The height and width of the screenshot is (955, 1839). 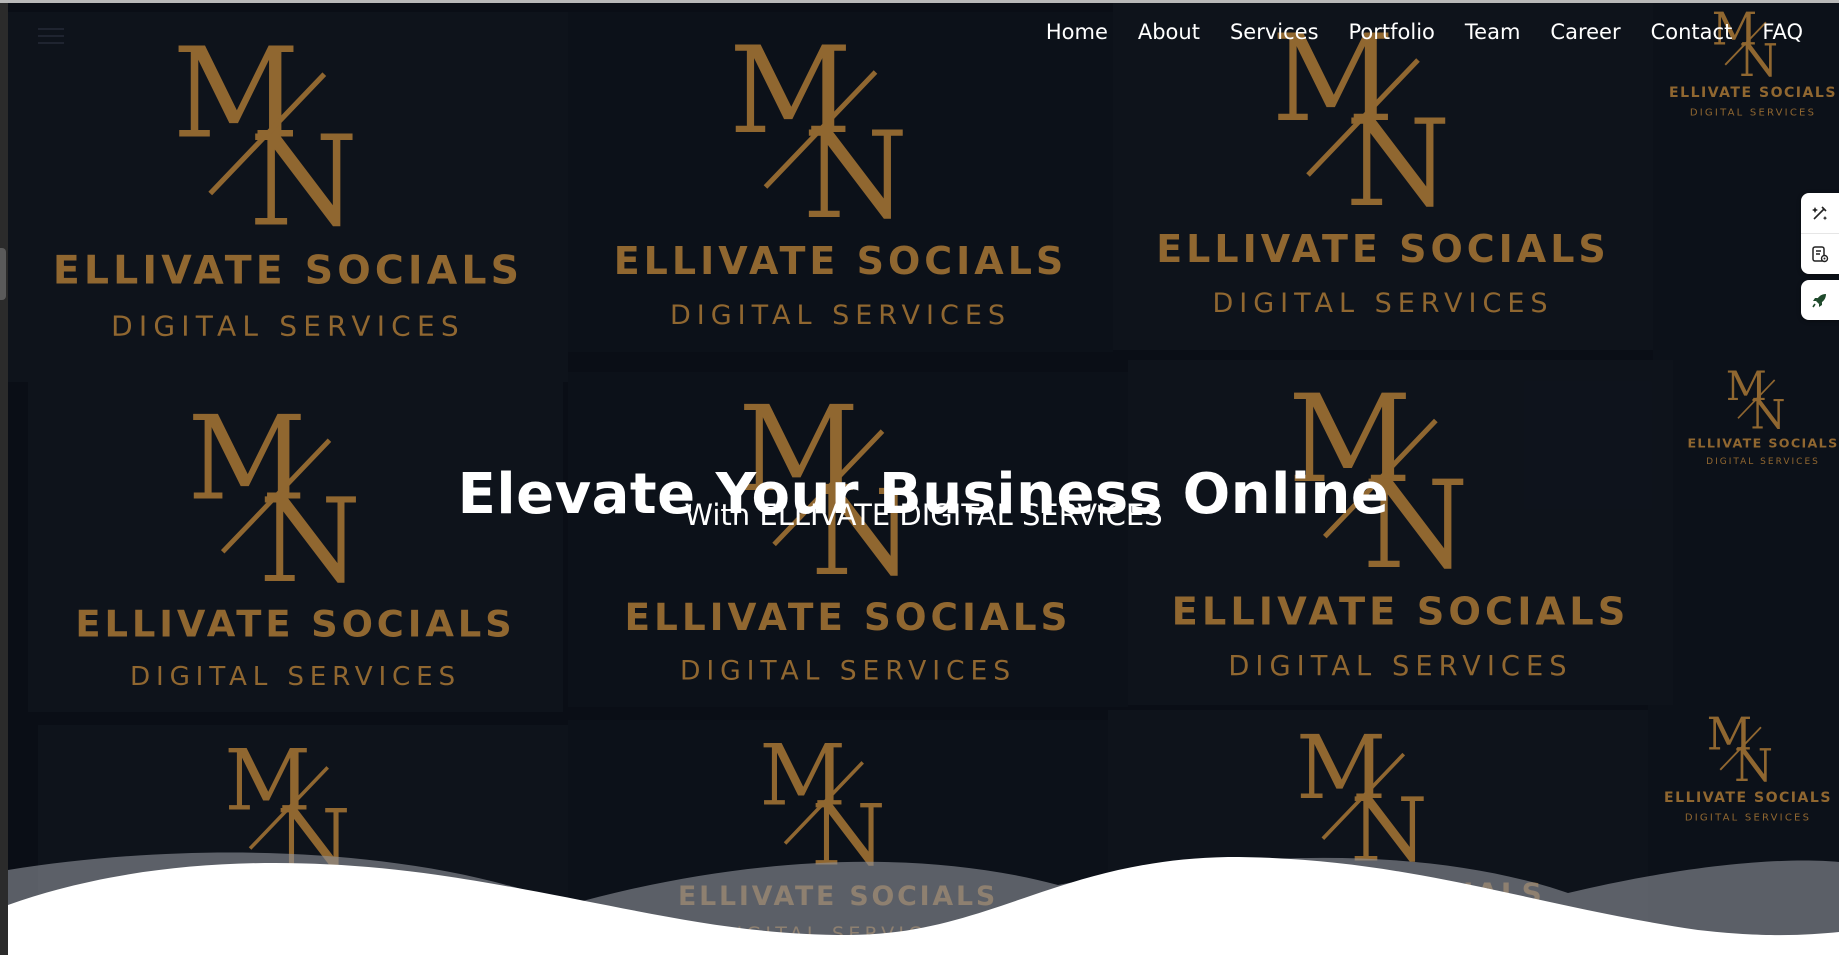 I want to click on nav-services: Services, so click(x=1274, y=32).